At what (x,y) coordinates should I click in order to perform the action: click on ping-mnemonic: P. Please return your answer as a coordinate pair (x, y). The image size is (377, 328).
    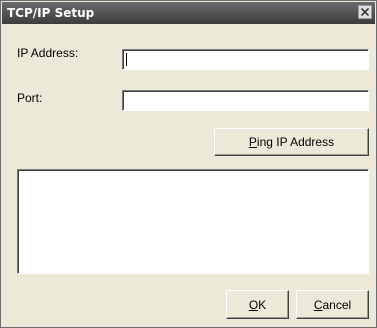
    Looking at the image, I should click on (252, 142).